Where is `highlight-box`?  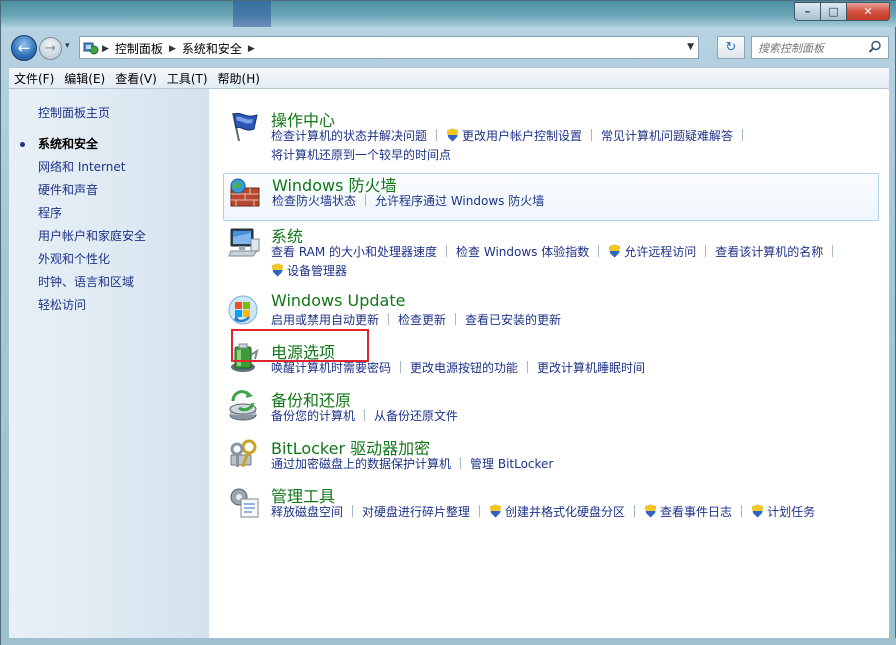 highlight-box is located at coordinates (300, 345).